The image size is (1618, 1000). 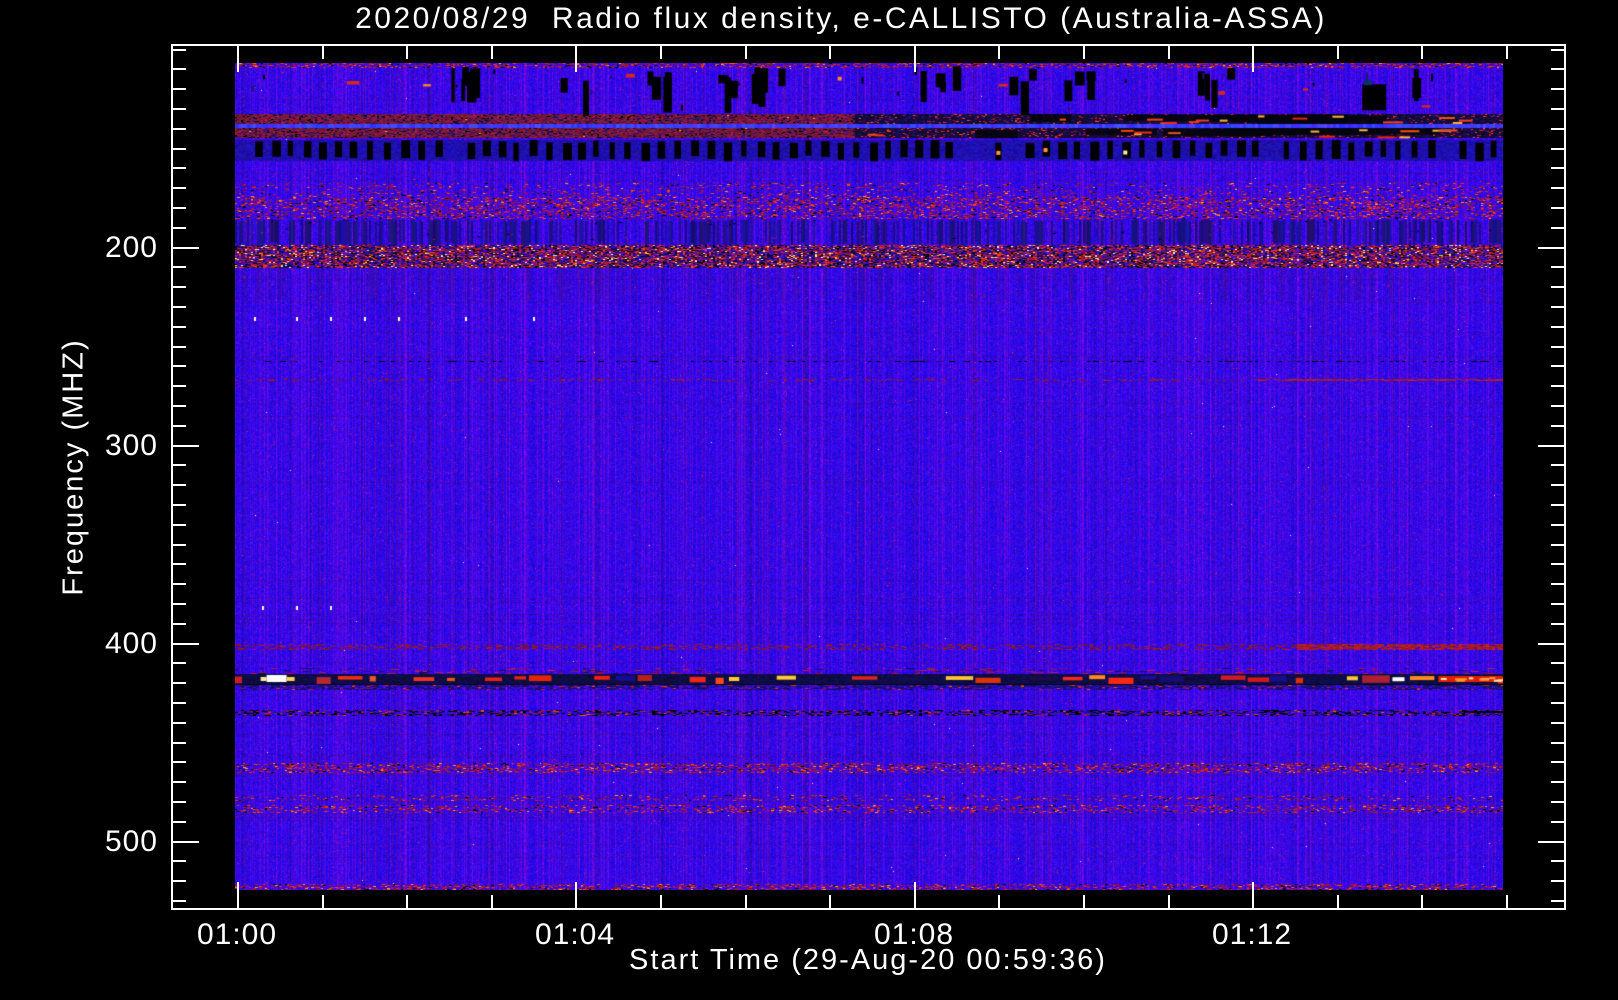 What do you see at coordinates (131, 643) in the screenshot?
I see `y-tick-label: 400` at bounding box center [131, 643].